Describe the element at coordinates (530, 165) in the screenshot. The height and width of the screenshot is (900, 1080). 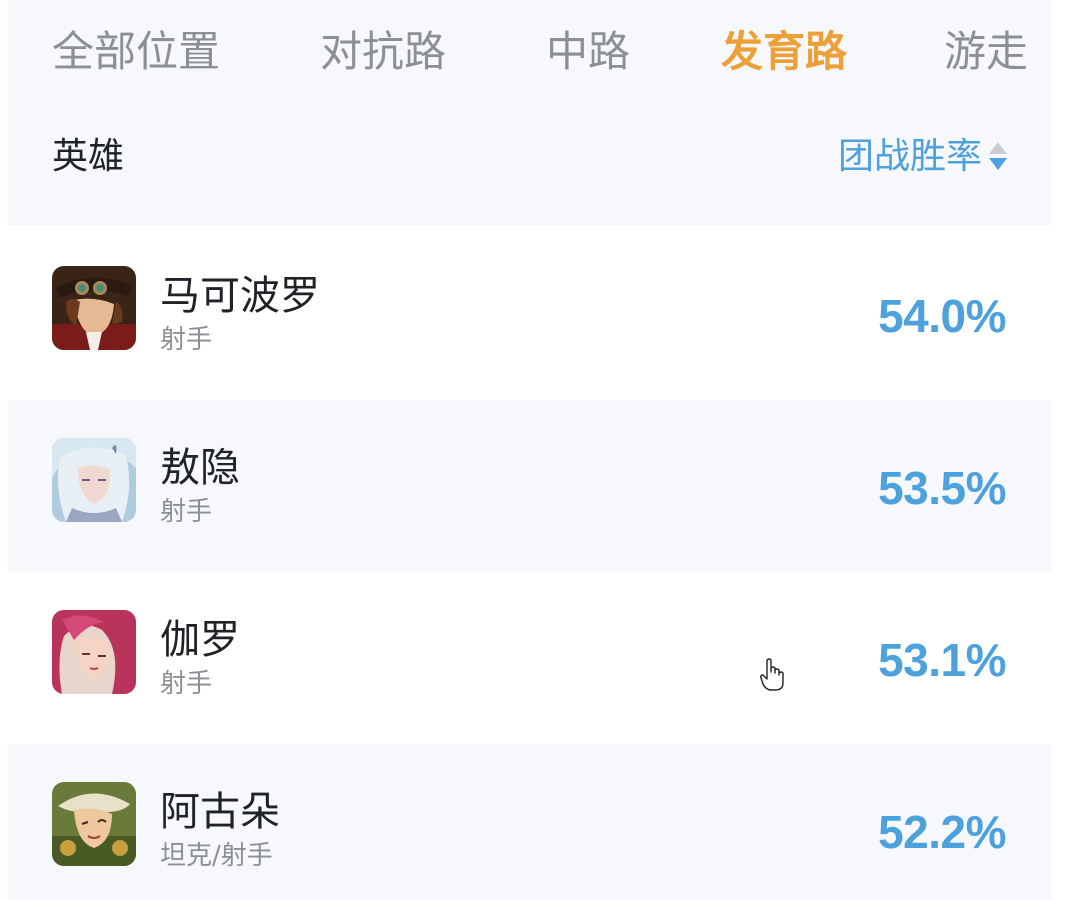
I see `table-header: 英雄 团战胜率` at that location.